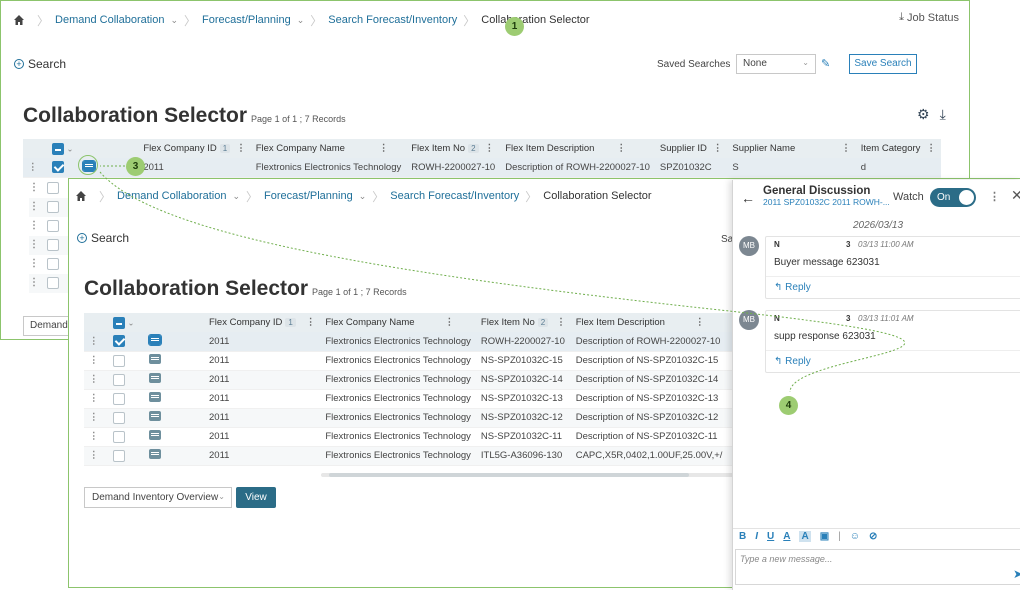  Describe the element at coordinates (825, 63) in the screenshot. I see `edit-icon: ✎` at that location.